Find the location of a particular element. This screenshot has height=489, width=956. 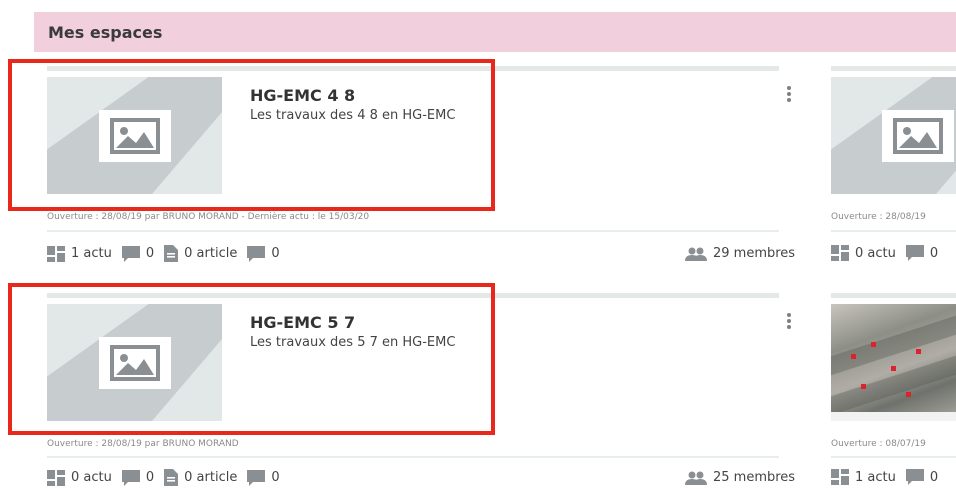

image-icon is located at coordinates (918, 135).